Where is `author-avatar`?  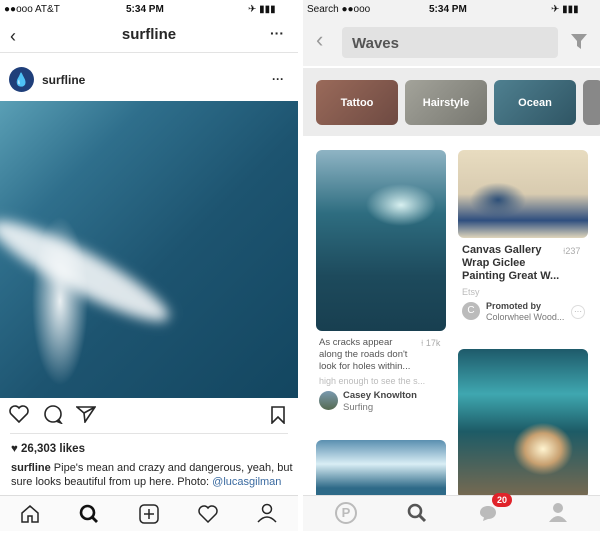 author-avatar is located at coordinates (328, 400).